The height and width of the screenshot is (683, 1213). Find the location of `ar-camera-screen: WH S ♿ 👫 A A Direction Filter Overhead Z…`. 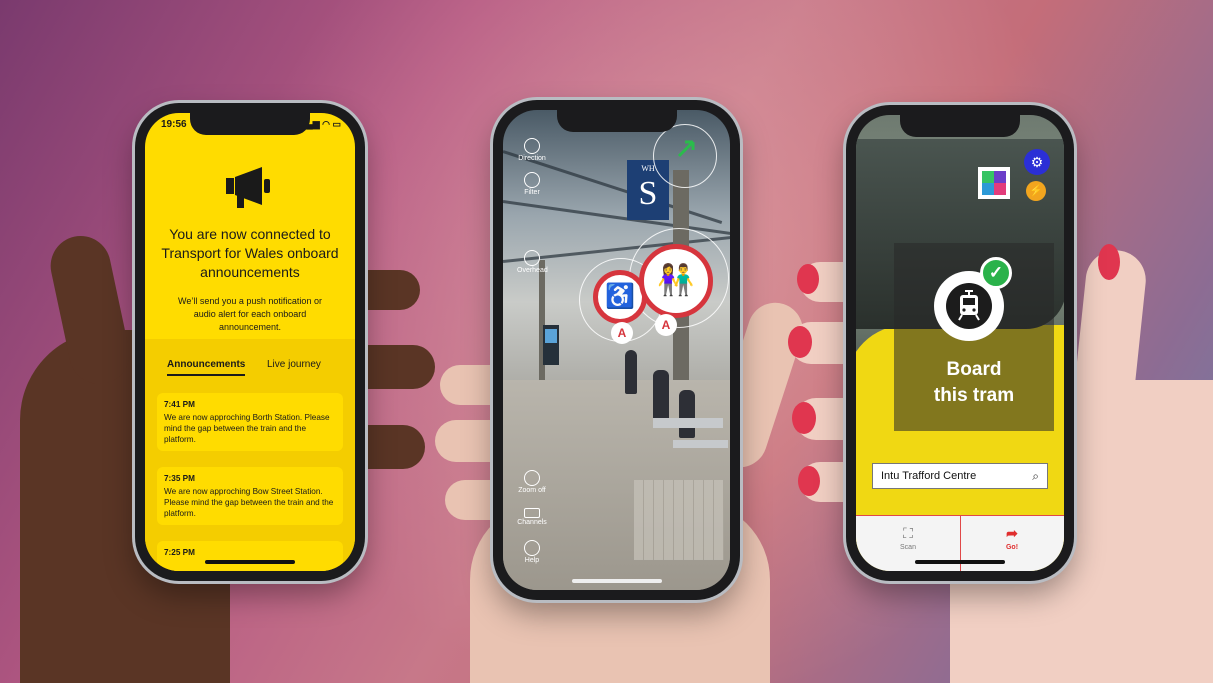

ar-camera-screen: WH S ♿ 👫 A A Direction Filter Overhead Z… is located at coordinates (616, 350).